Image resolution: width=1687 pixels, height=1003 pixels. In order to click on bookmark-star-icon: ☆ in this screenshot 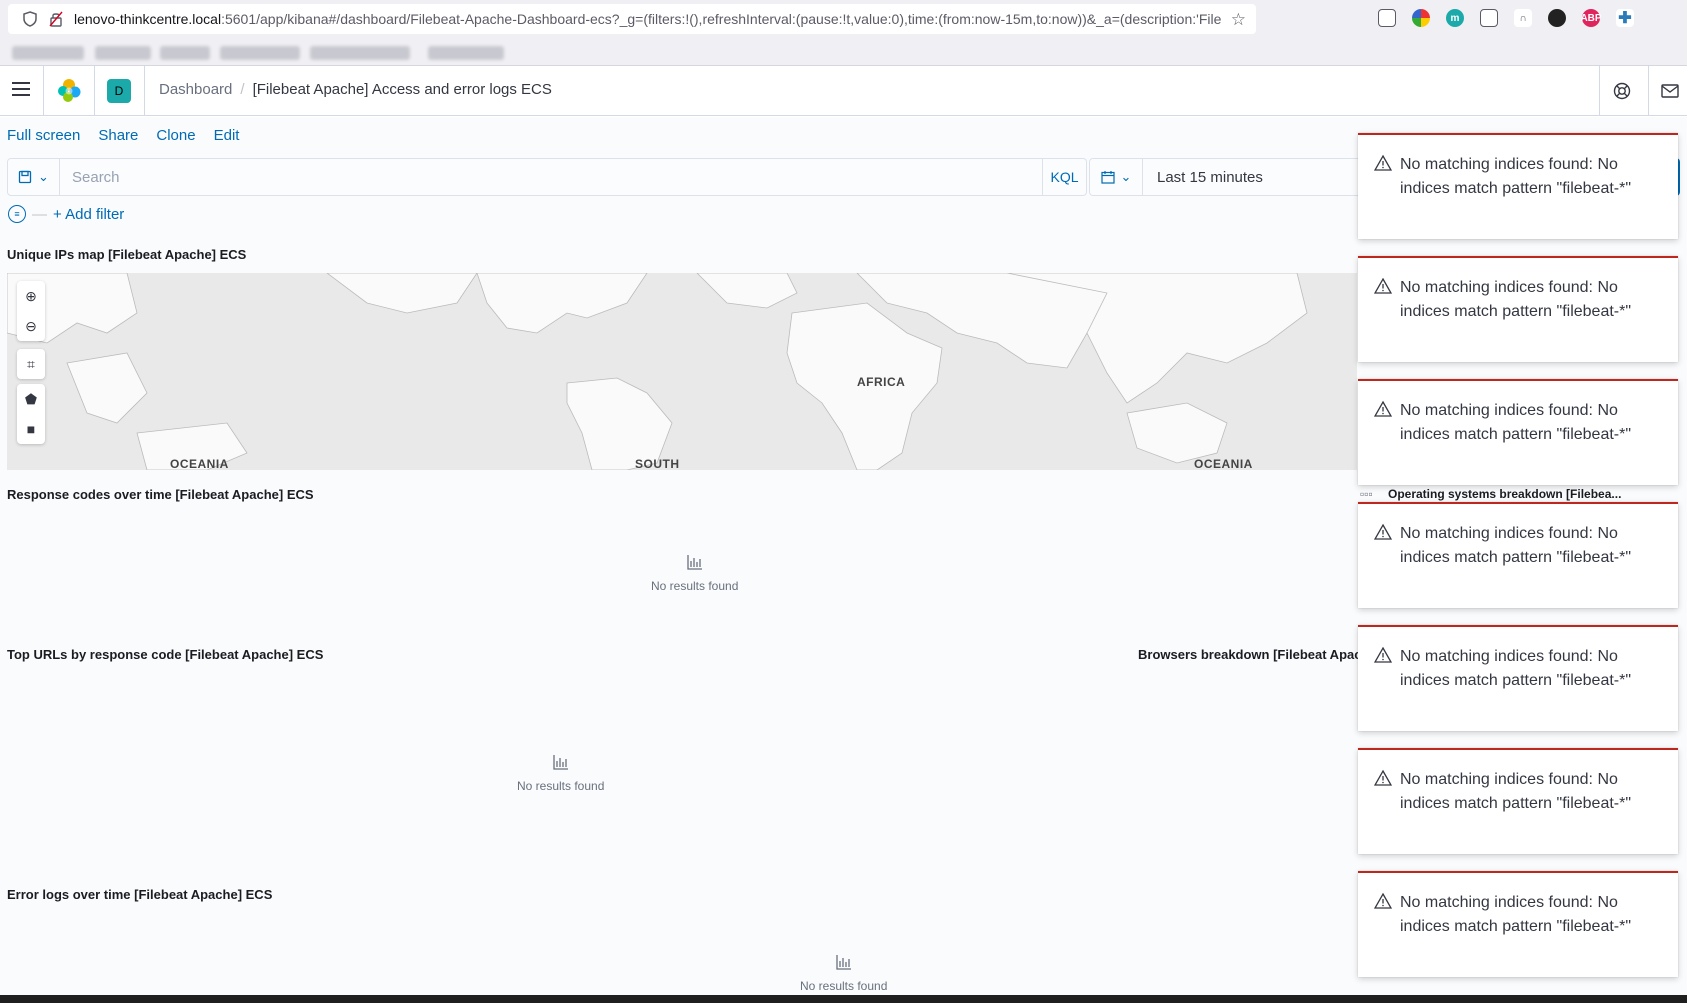, I will do `click(1238, 20)`.